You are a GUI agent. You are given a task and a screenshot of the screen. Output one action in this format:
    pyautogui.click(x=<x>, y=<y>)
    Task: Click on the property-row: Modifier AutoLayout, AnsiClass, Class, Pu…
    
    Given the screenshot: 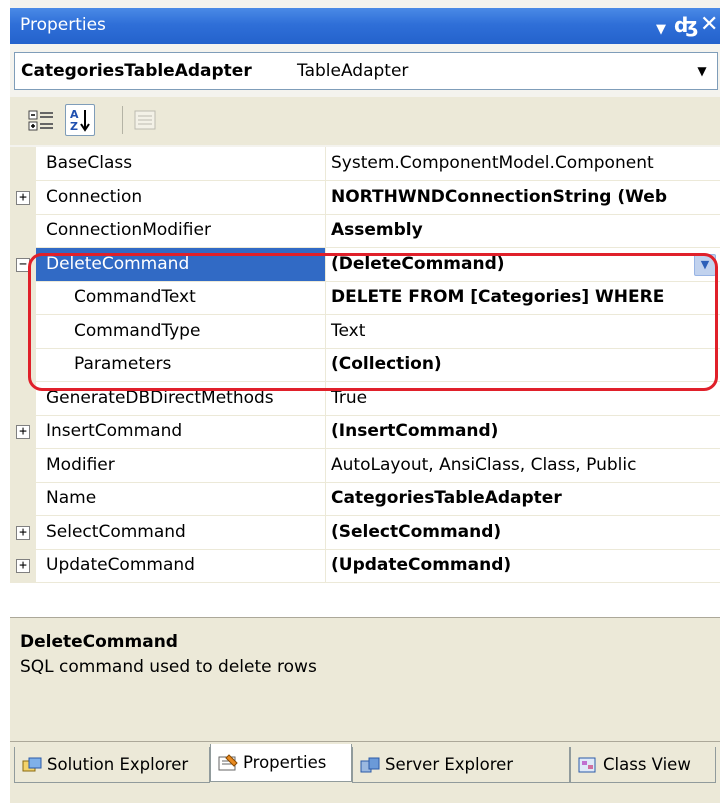 What is the action you would take?
    pyautogui.click(x=365, y=466)
    